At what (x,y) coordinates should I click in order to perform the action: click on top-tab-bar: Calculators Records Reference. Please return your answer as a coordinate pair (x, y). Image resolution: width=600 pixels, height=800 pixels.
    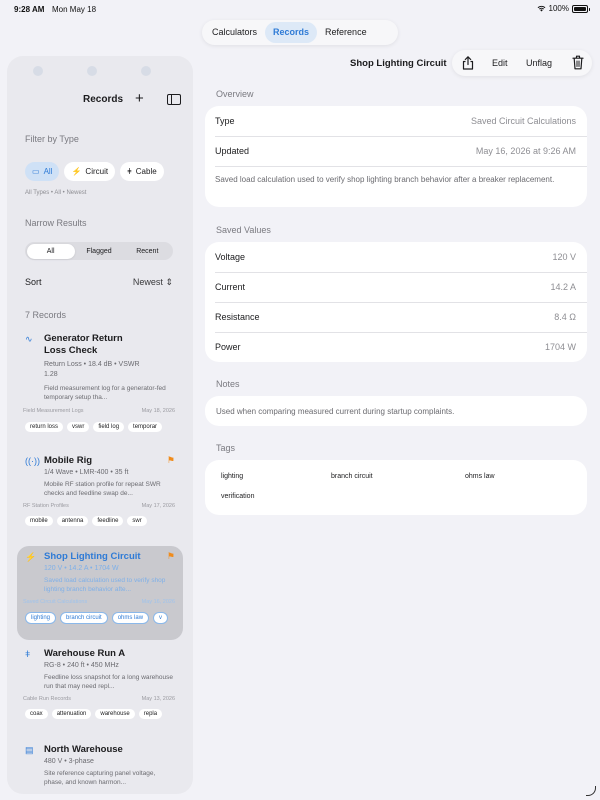
    Looking at the image, I should click on (300, 32).